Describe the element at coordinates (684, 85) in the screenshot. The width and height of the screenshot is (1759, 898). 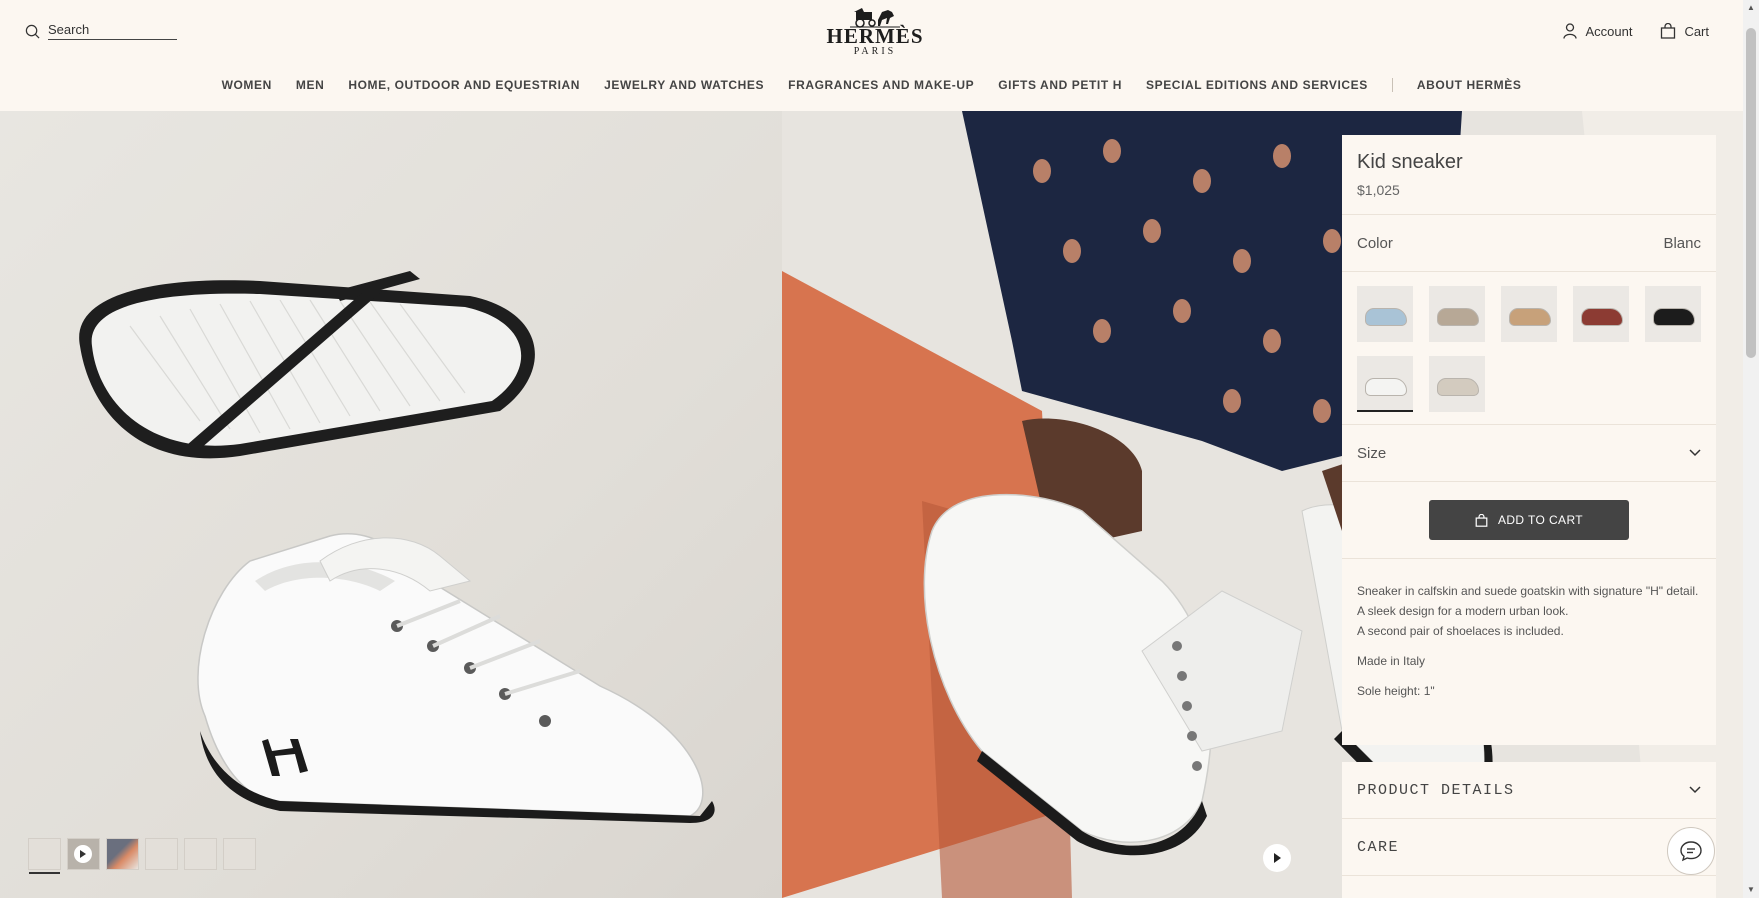
I see `nav-item-jewelry-watches: JEWELRY AND WATCHES` at that location.